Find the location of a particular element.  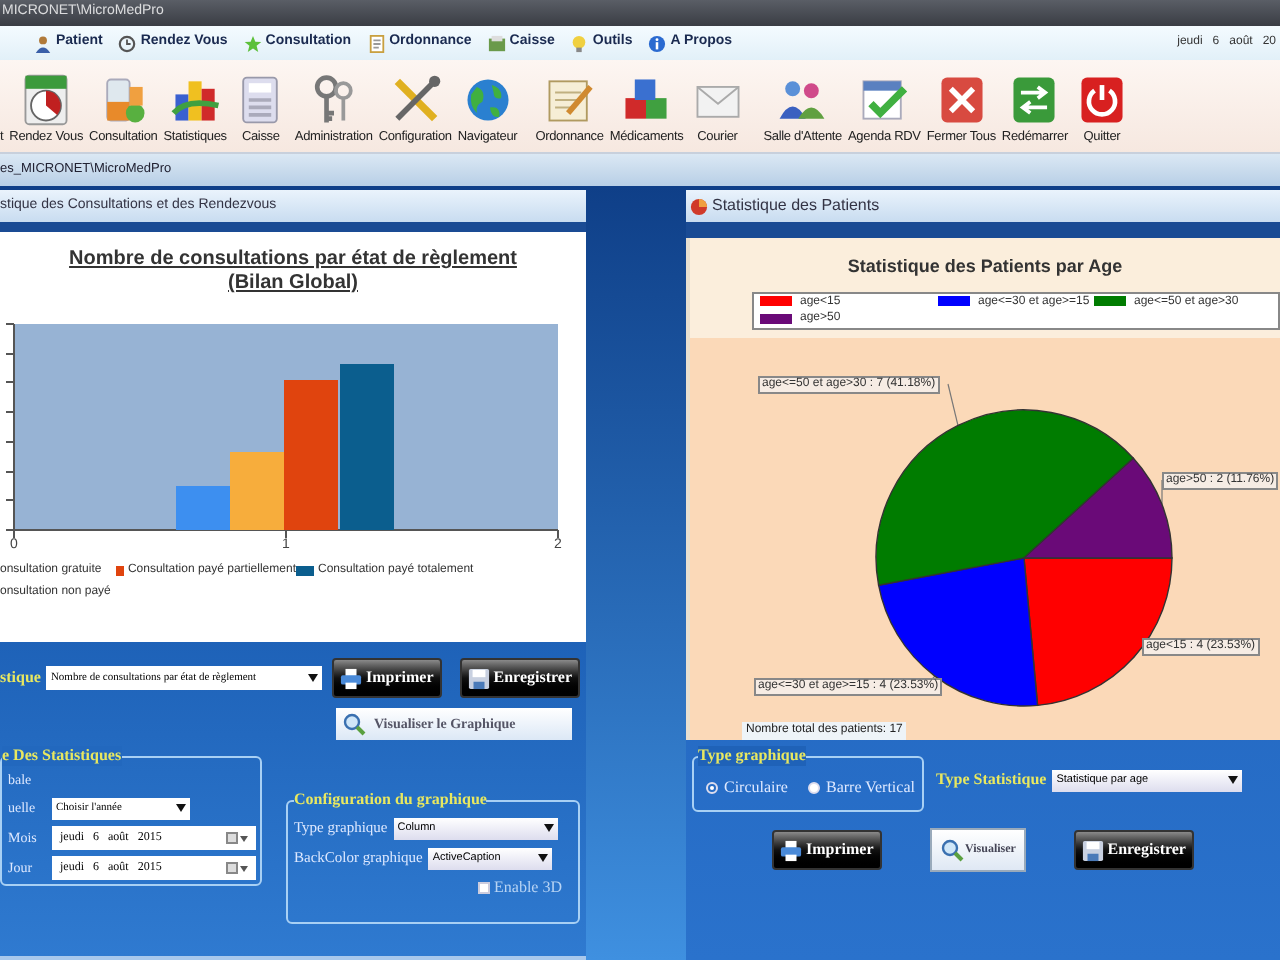

document-icon is located at coordinates (376, 43).